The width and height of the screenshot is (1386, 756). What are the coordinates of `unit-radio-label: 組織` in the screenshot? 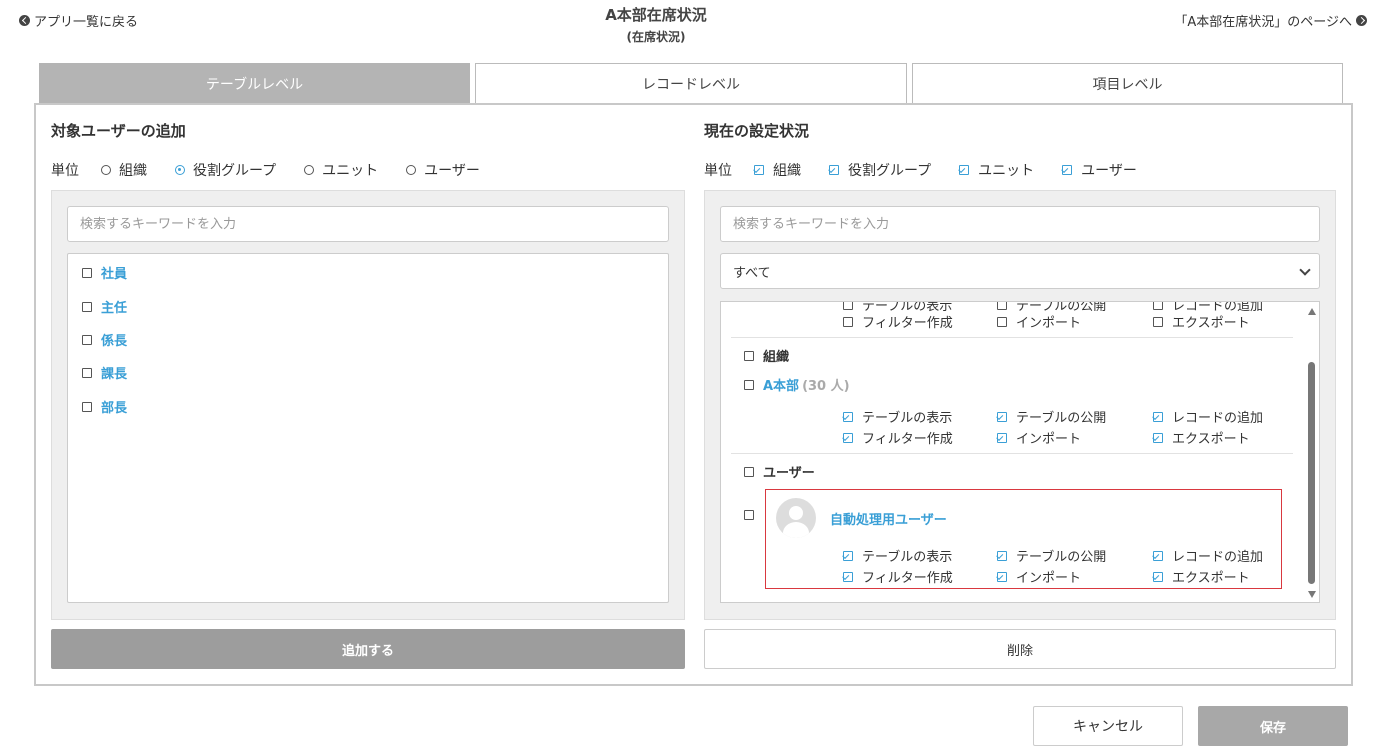 It's located at (133, 171).